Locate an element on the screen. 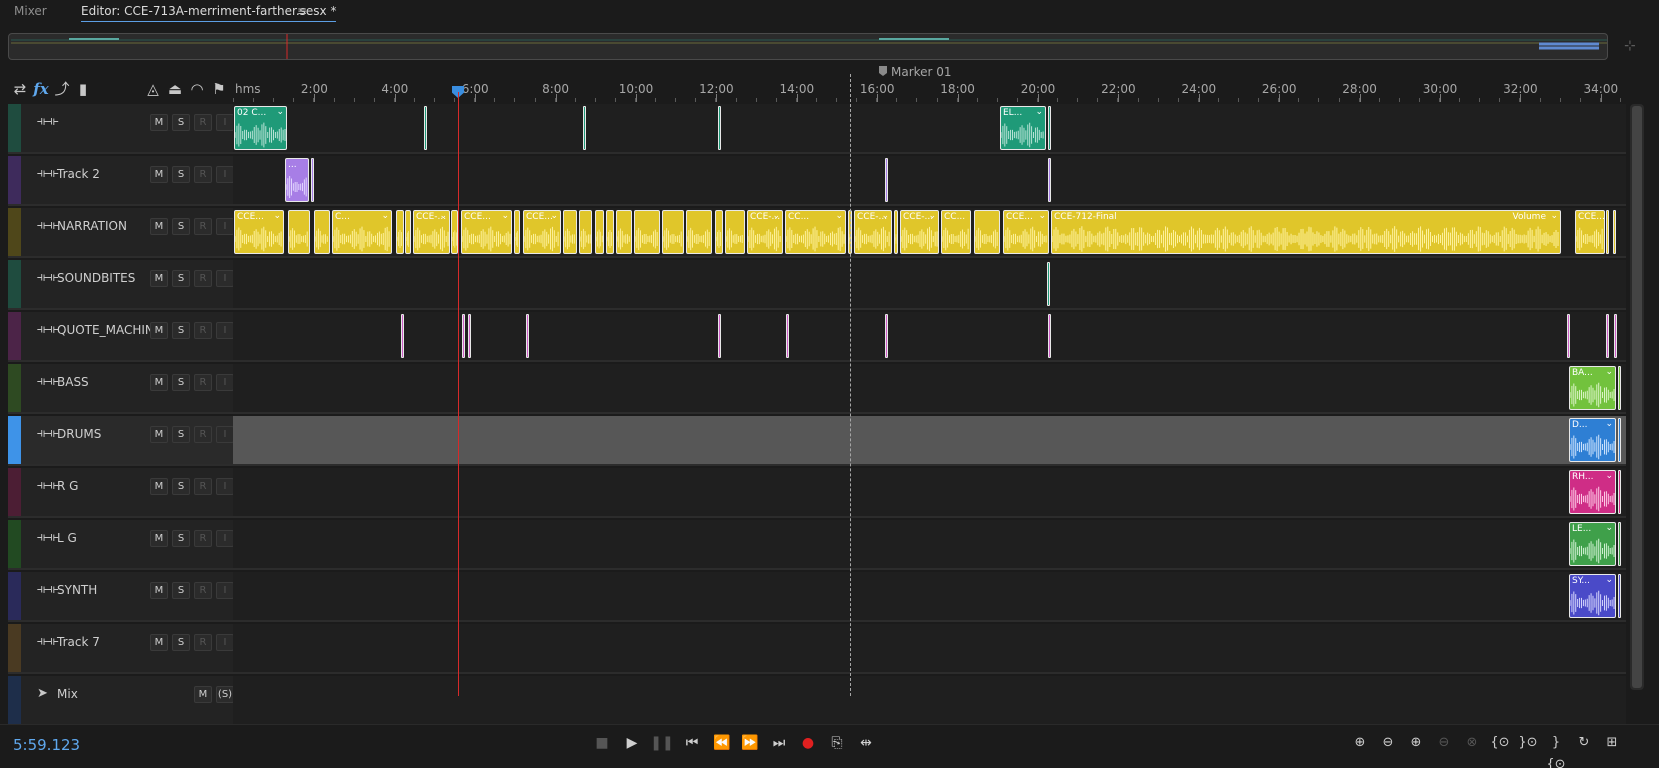 The image size is (1659, 768). solo-button: (S) is located at coordinates (225, 694).